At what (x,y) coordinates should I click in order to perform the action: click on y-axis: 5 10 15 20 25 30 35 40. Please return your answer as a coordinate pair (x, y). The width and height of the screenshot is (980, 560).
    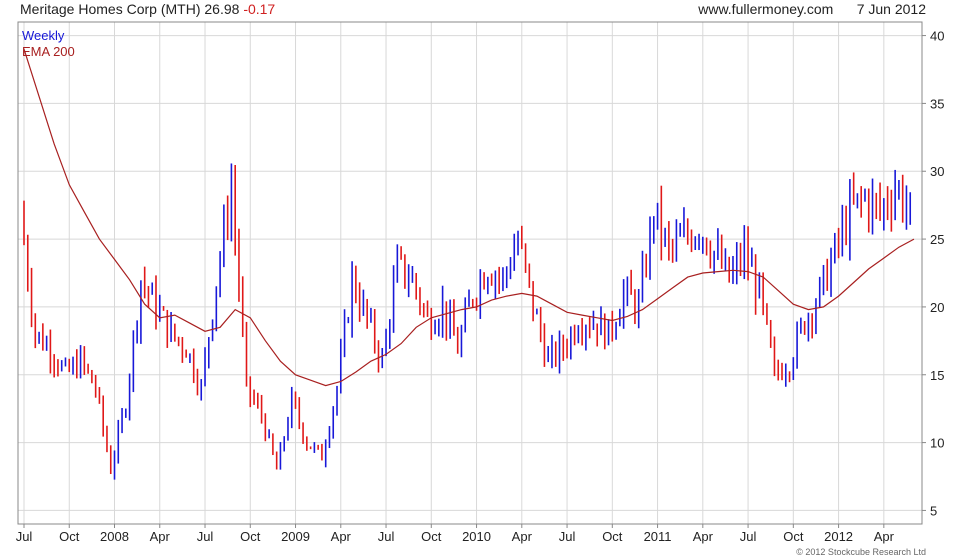
    Looking at the image, I should click on (933, 273).